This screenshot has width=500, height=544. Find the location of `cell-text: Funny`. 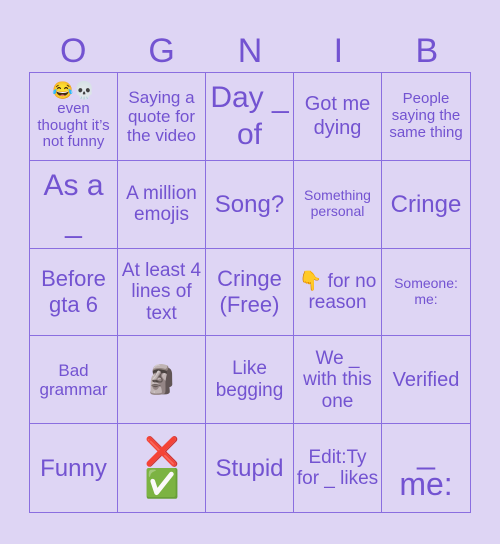

cell-text: Funny is located at coordinates (73, 468).